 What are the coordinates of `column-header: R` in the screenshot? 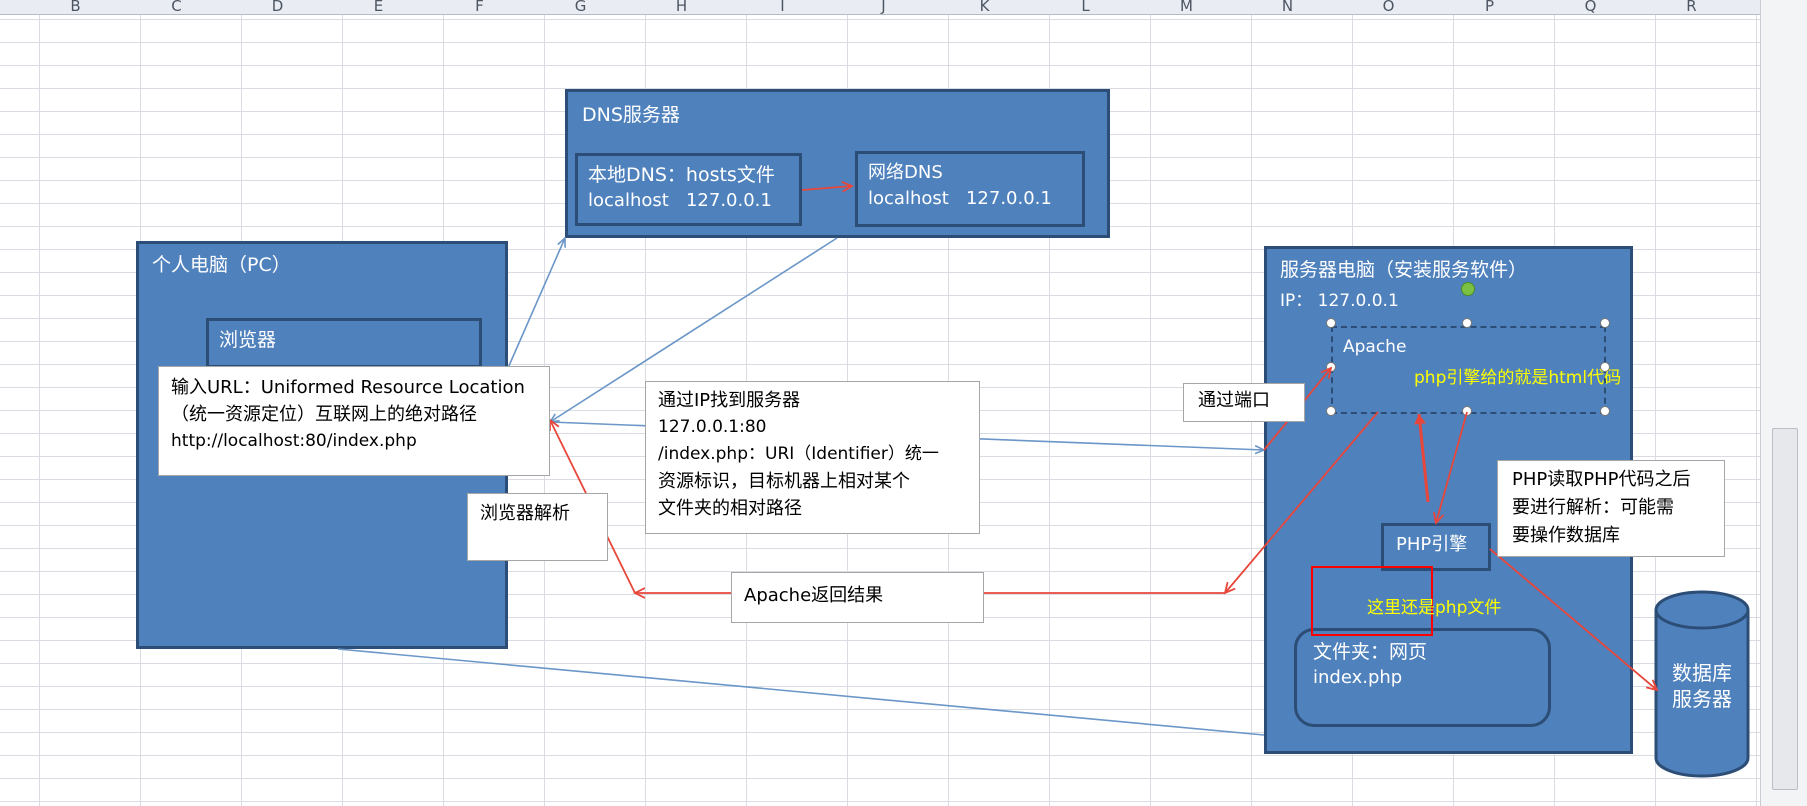 It's located at (1691, 7).